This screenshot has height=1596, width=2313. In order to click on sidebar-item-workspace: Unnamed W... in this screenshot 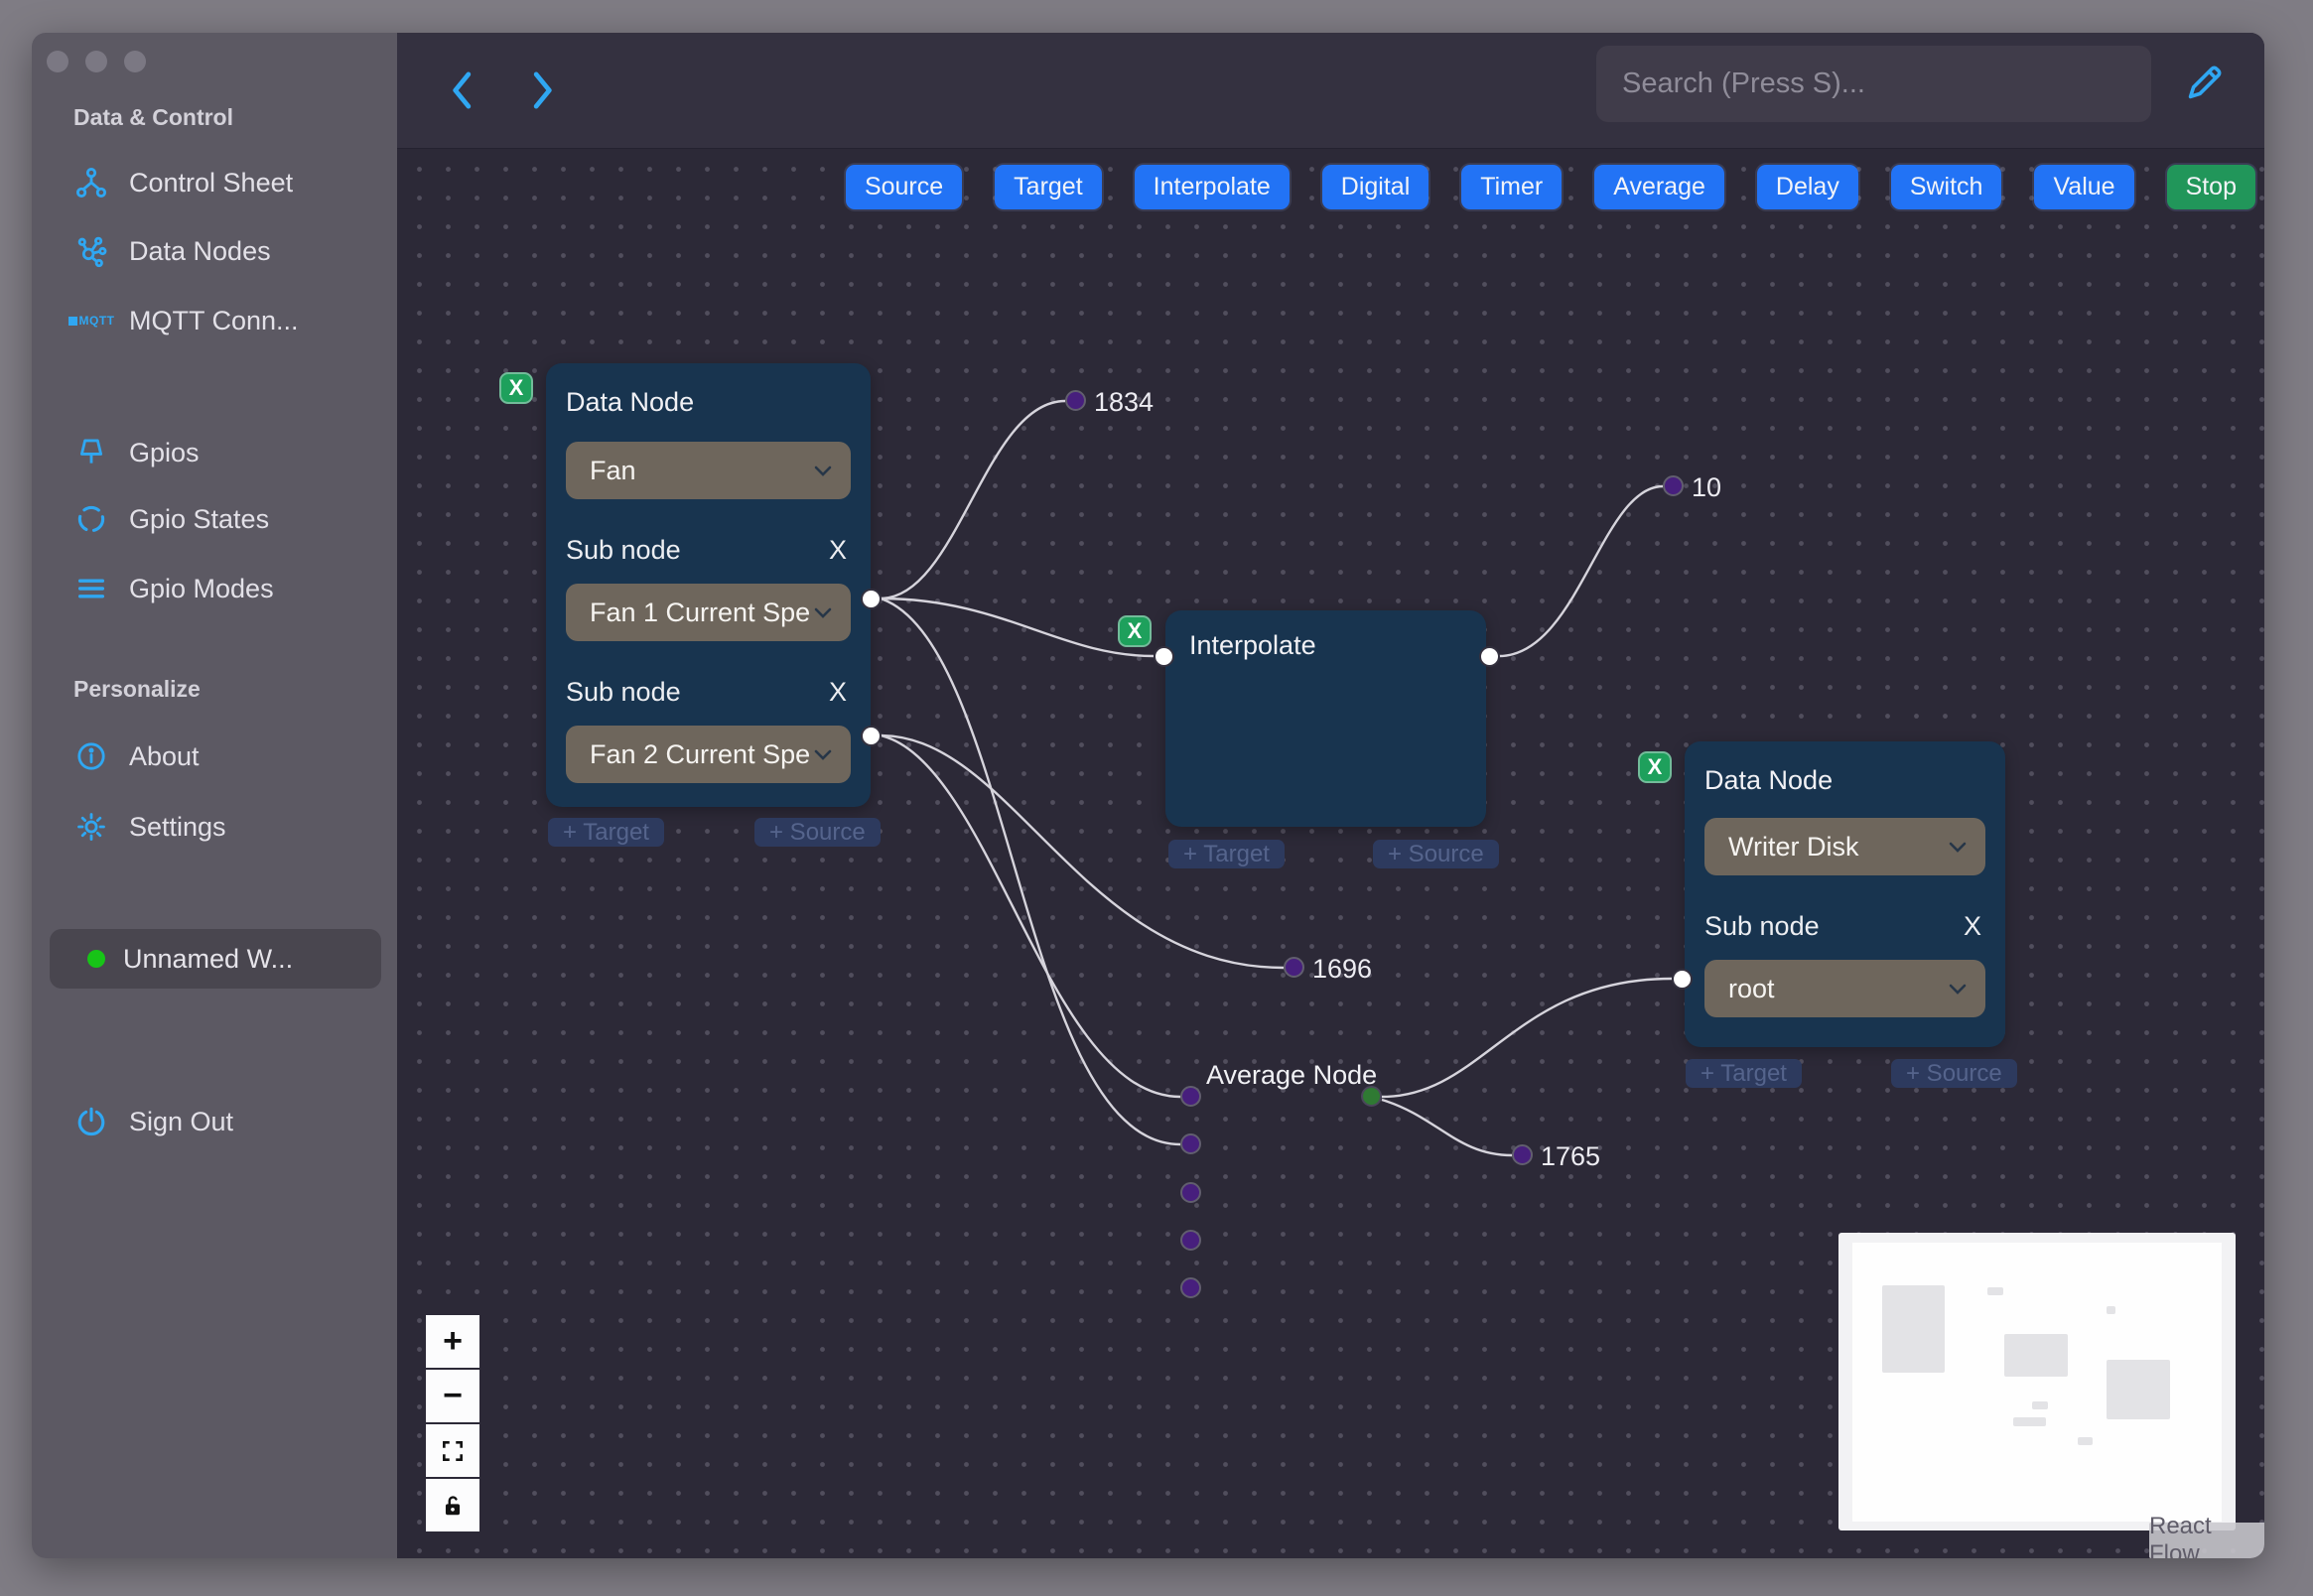, I will do `click(215, 959)`.